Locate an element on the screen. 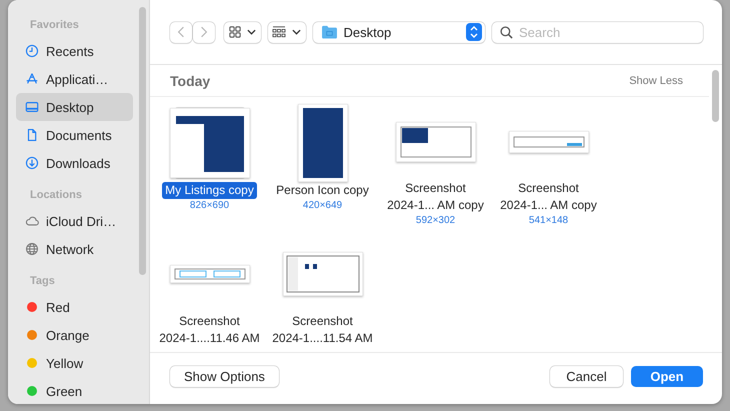  chevron-left-icon is located at coordinates (181, 32).